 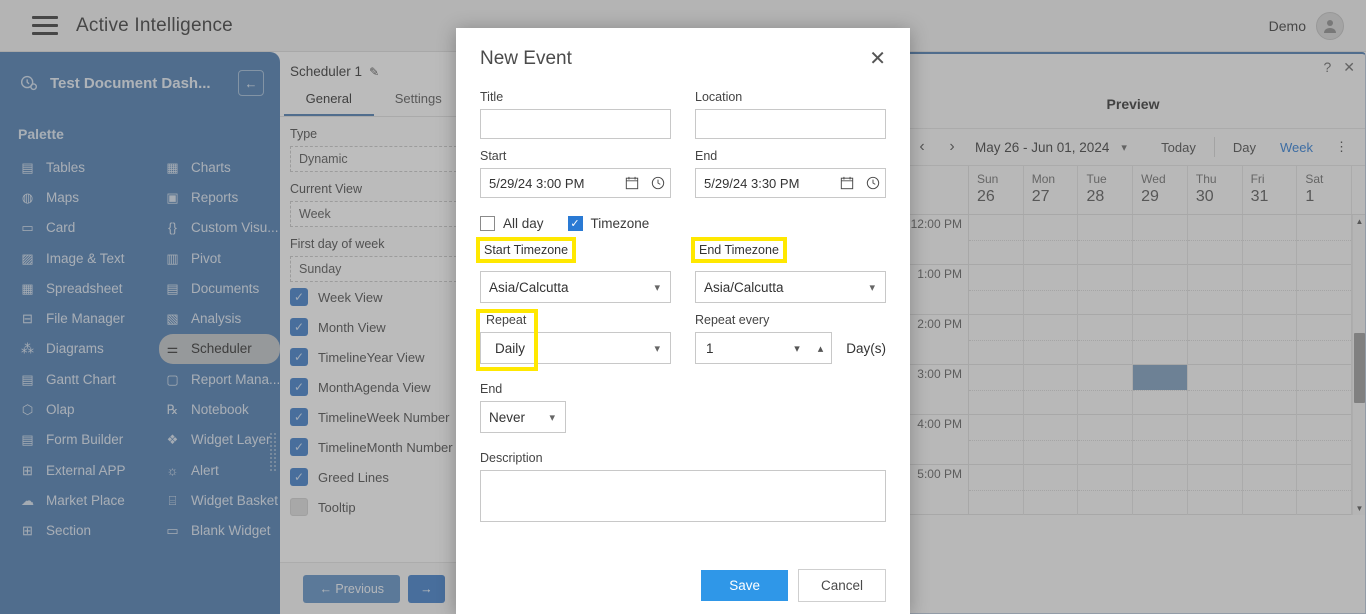 I want to click on start-timezone-select: Asia/Calcutta ▾, so click(x=575, y=287).